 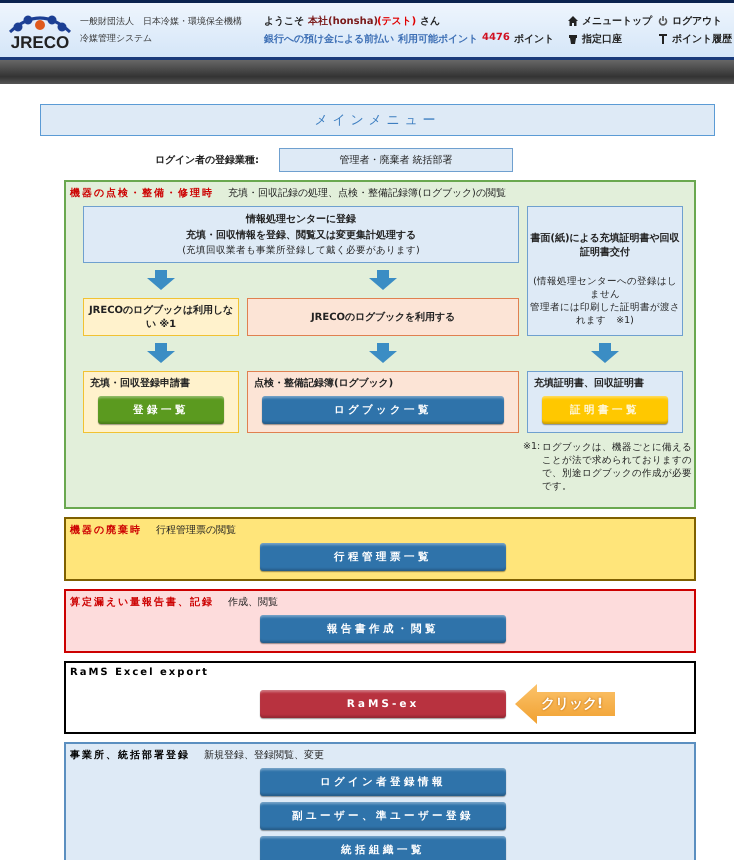 What do you see at coordinates (396, 160) in the screenshot?
I see `login-type-value: 管理者・廃棄者 統括部署` at bounding box center [396, 160].